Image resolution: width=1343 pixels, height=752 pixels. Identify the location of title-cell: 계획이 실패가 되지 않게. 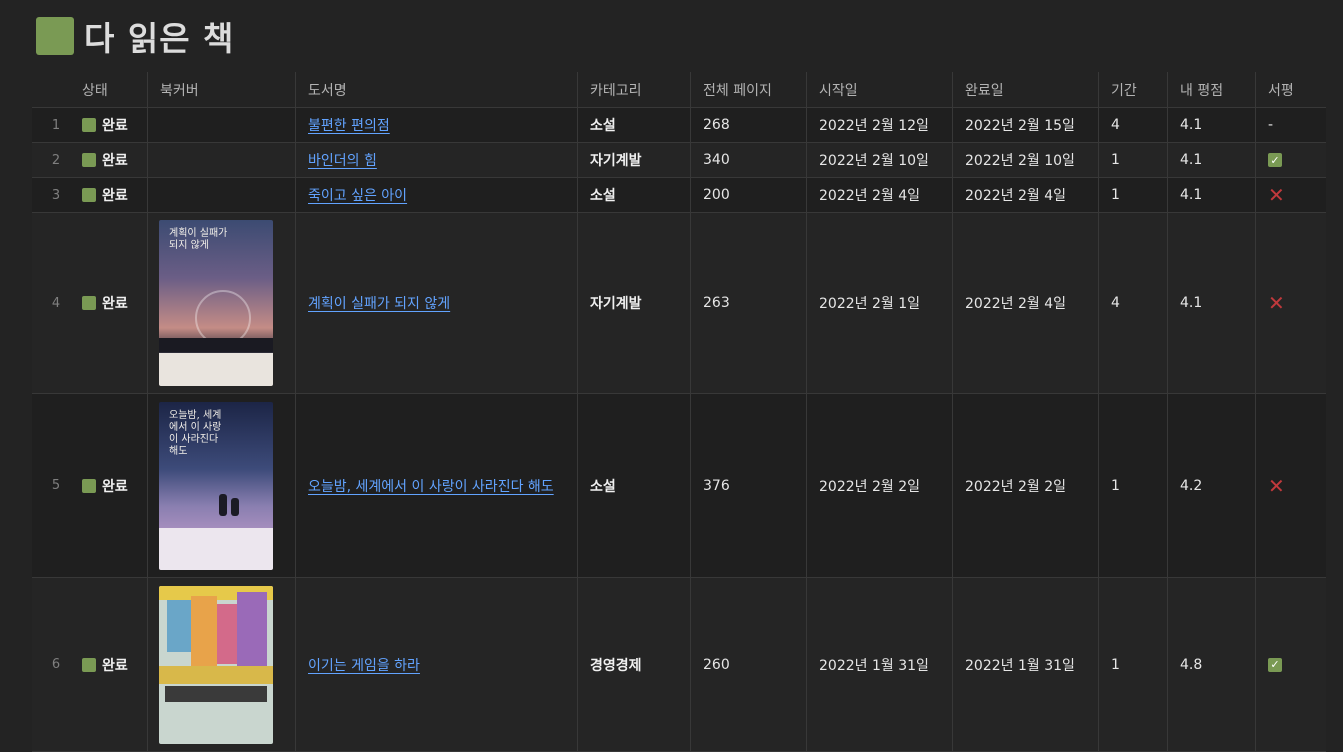
(437, 303).